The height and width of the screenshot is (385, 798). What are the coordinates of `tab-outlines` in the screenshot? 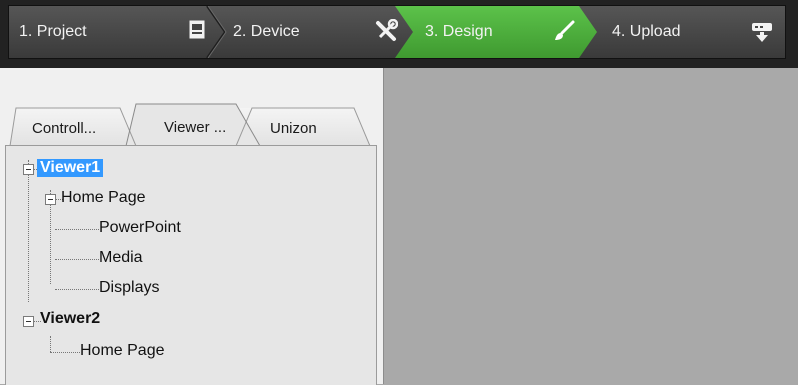 It's located at (190, 125).